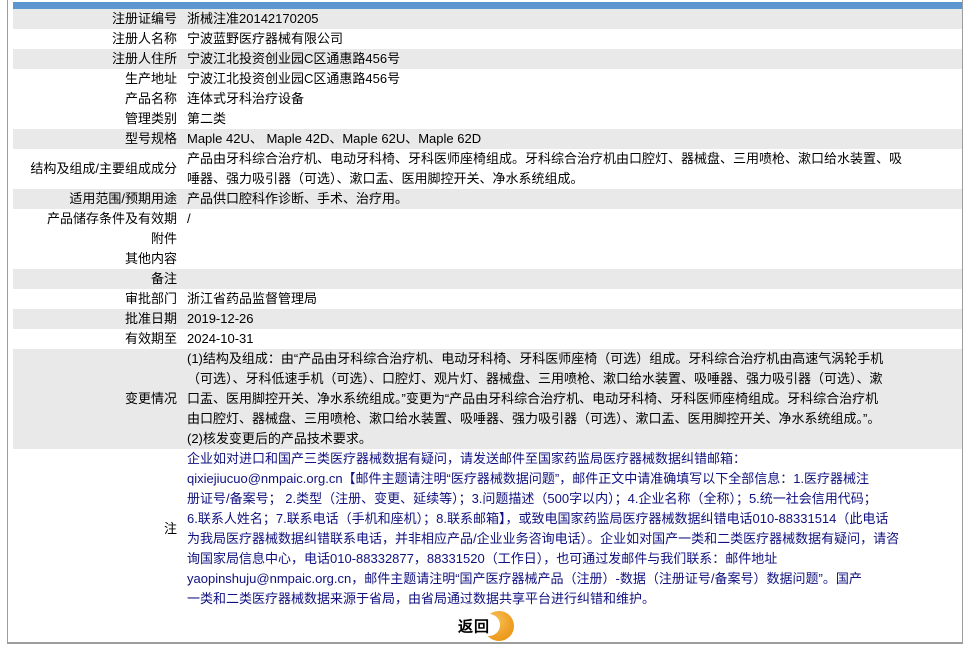 Image resolution: width=968 pixels, height=646 pixels. I want to click on field-label: 结构及组成/主要组成成分, so click(103, 168).